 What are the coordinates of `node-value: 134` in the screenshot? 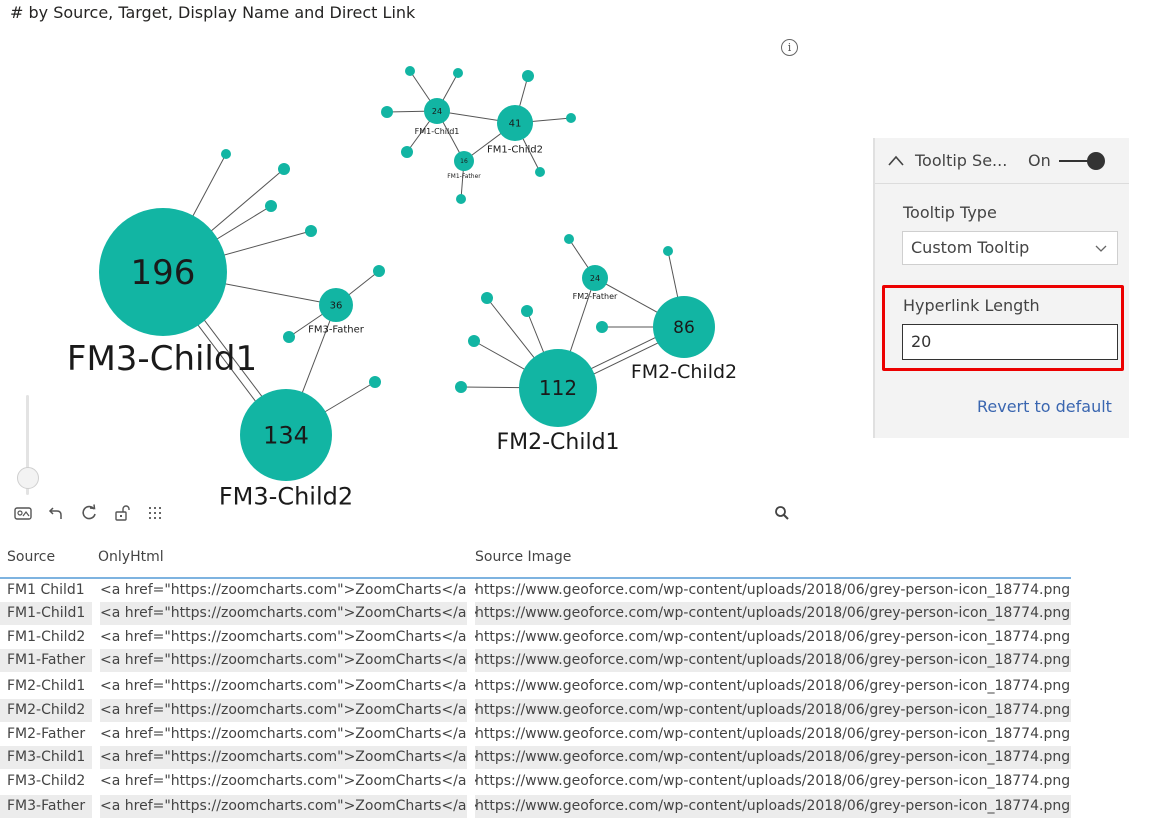 It's located at (286, 436).